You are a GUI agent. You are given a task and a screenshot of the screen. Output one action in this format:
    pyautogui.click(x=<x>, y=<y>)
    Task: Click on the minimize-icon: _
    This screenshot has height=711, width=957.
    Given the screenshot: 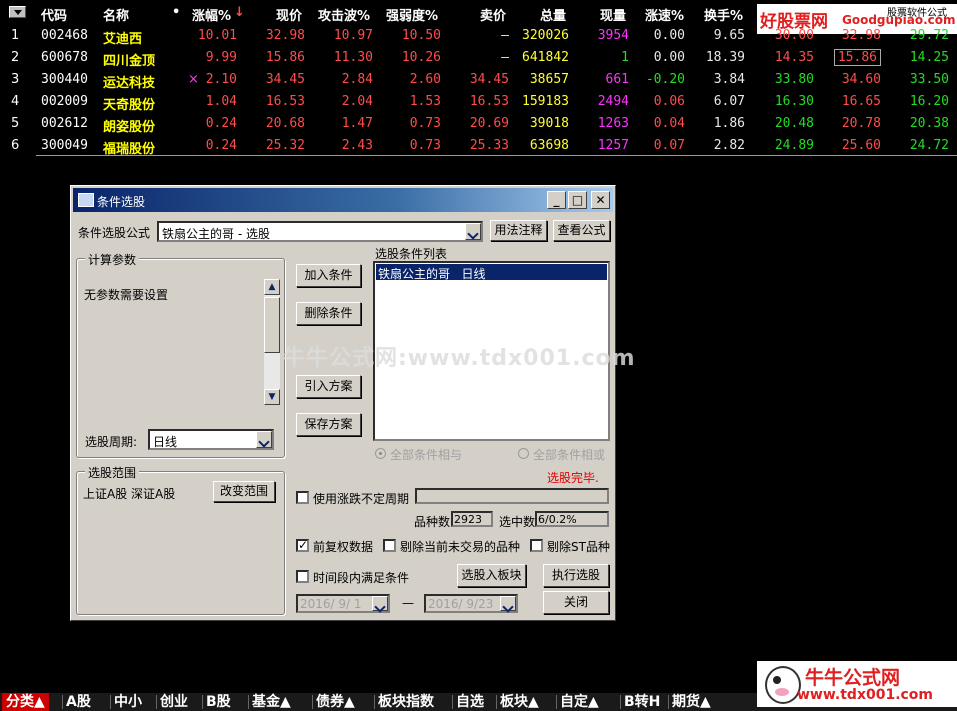 What is the action you would take?
    pyautogui.click(x=556, y=200)
    